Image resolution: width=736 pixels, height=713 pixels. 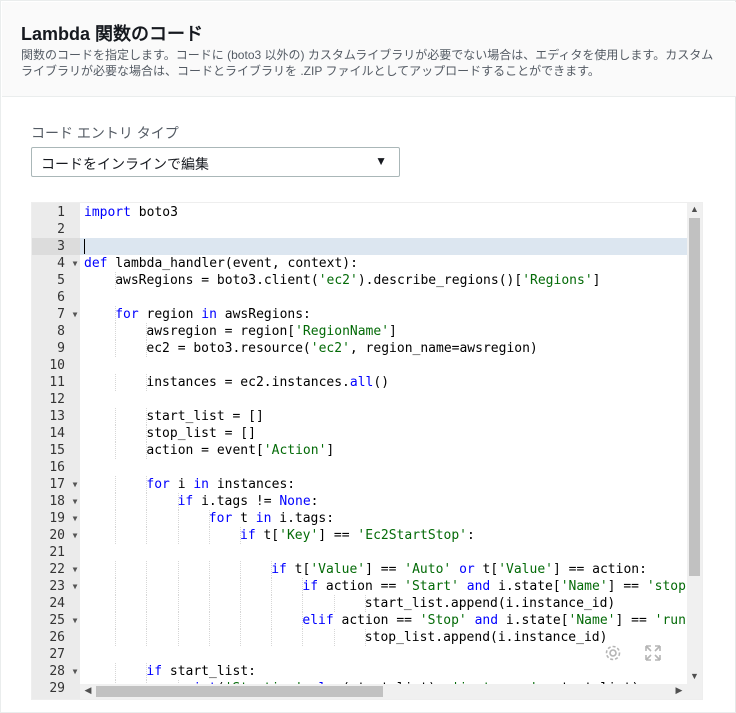 I want to click on caret-down-icon: ▼, so click(x=381, y=161).